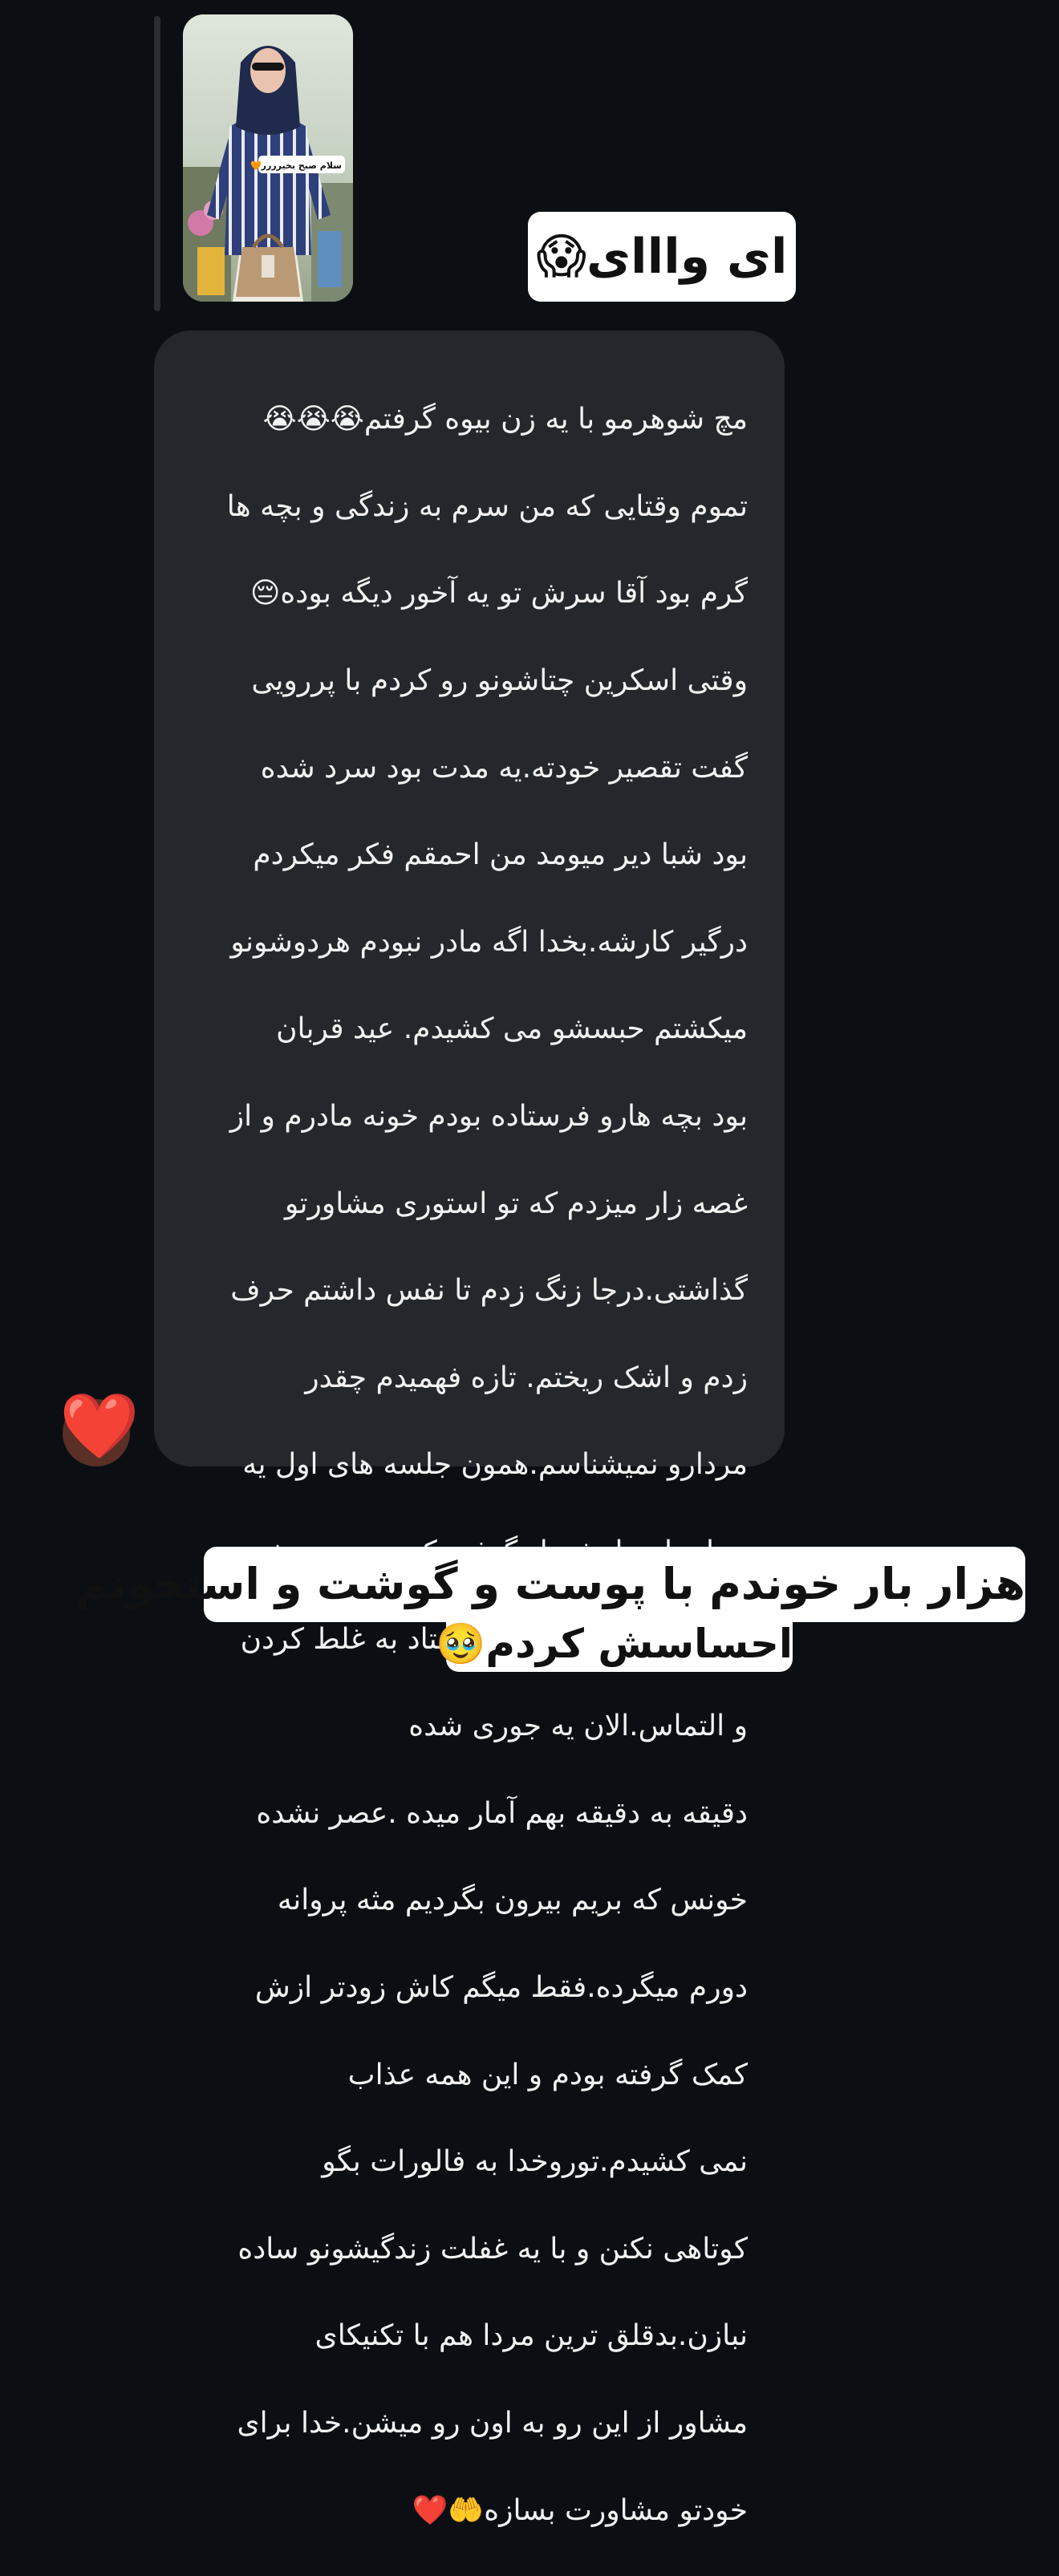  What do you see at coordinates (505, 419) in the screenshot?
I see `message-line: مچ شوهرمو با یه زن بیوه گرفتم😭😭😭` at bounding box center [505, 419].